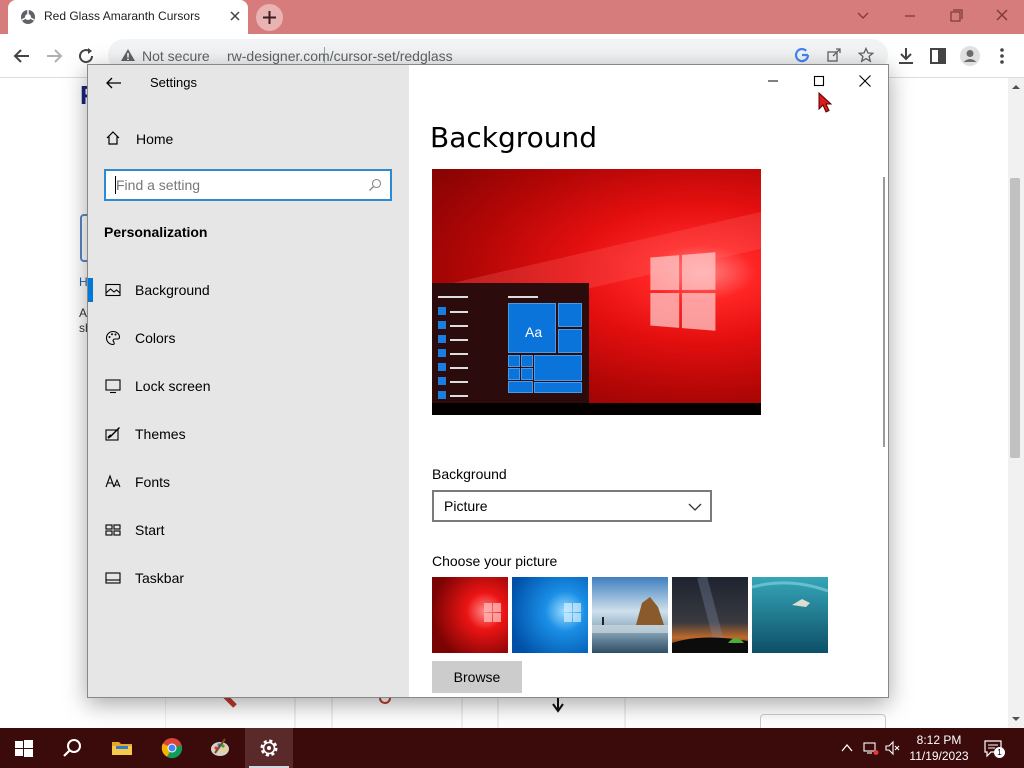 Image resolution: width=1024 pixels, height=768 pixels. I want to click on settings-app-button, so click(269, 748).